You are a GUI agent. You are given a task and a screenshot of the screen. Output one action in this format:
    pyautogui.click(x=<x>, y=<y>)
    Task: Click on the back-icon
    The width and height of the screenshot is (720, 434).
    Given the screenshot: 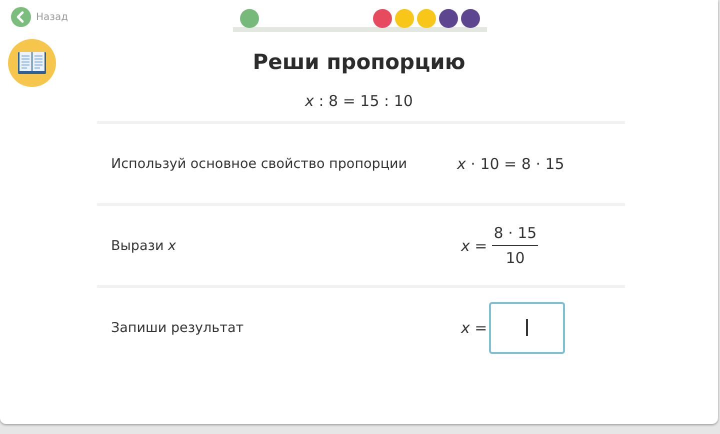 What is the action you would take?
    pyautogui.click(x=21, y=17)
    